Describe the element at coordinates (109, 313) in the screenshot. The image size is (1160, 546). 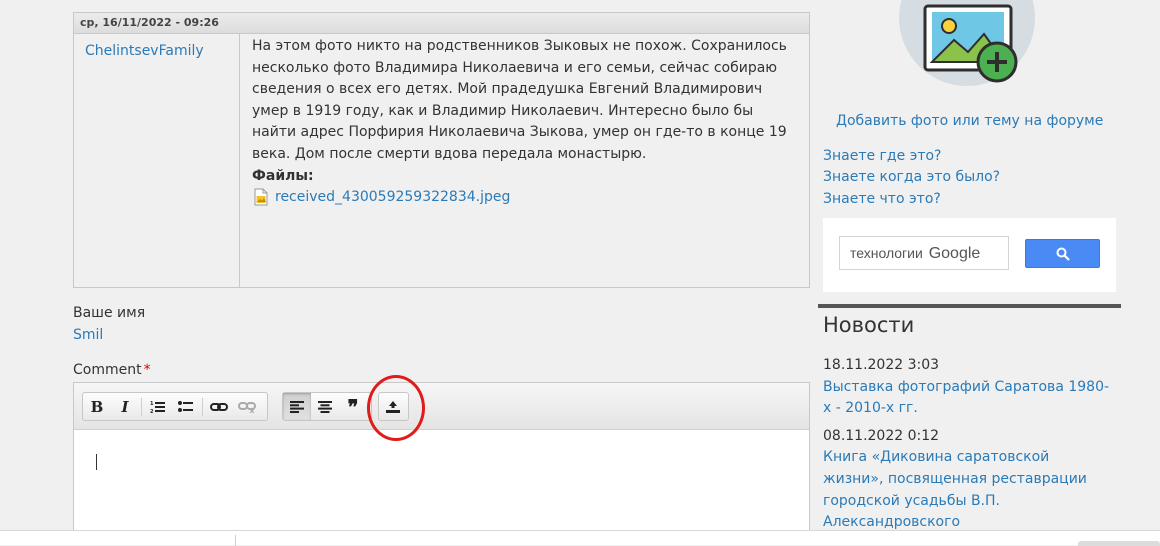
I see `name-label: Ваше имя` at that location.